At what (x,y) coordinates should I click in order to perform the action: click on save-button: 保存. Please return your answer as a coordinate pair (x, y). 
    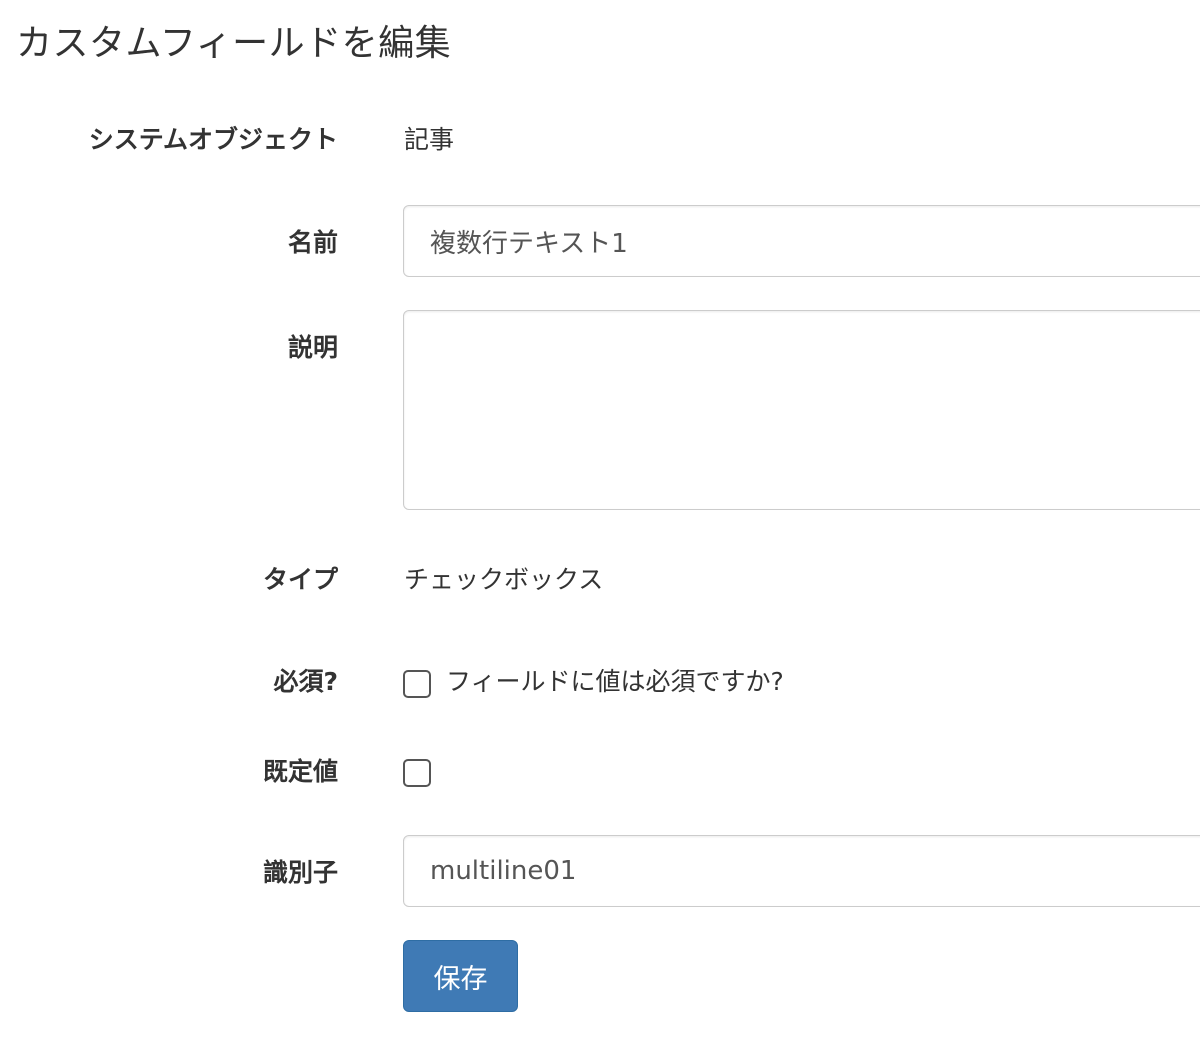
    Looking at the image, I should click on (460, 976).